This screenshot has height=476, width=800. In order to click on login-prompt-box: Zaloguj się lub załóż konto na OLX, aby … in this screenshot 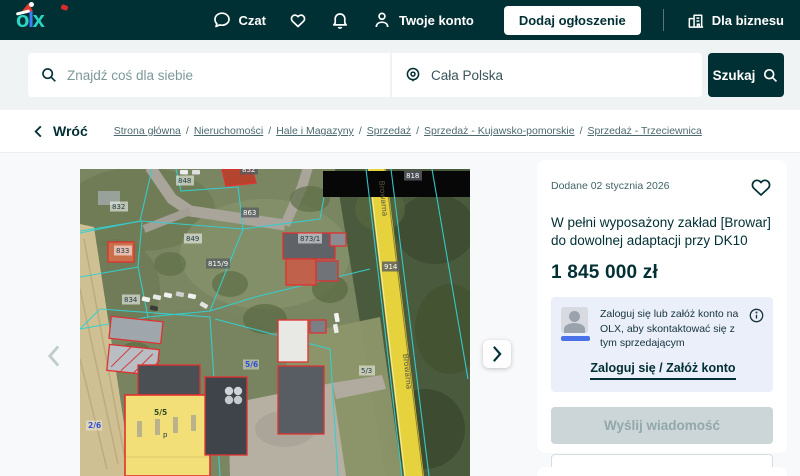, I will do `click(662, 345)`.